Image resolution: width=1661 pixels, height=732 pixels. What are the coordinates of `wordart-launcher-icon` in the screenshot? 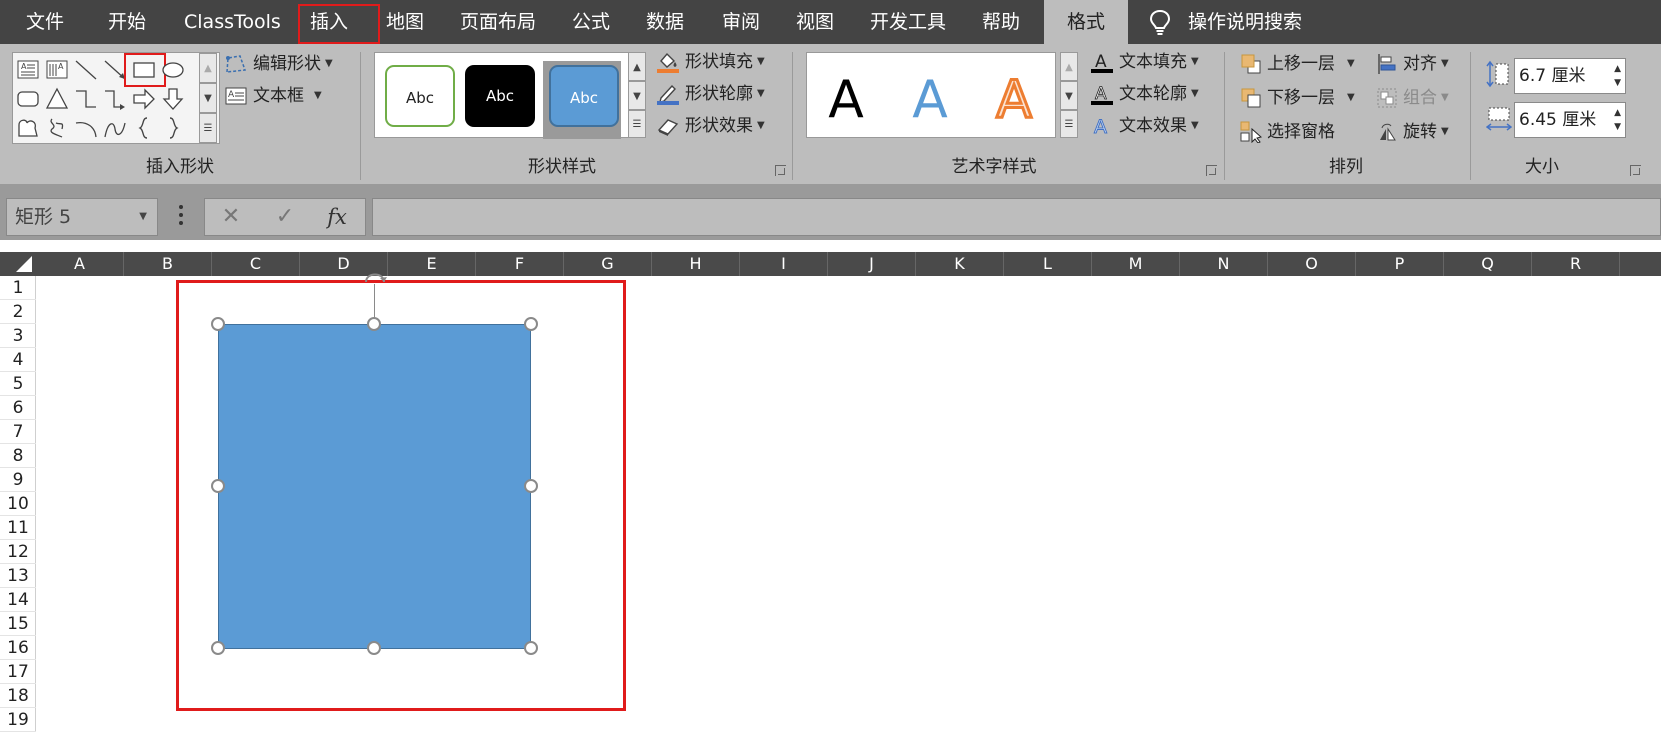 It's located at (1211, 170).